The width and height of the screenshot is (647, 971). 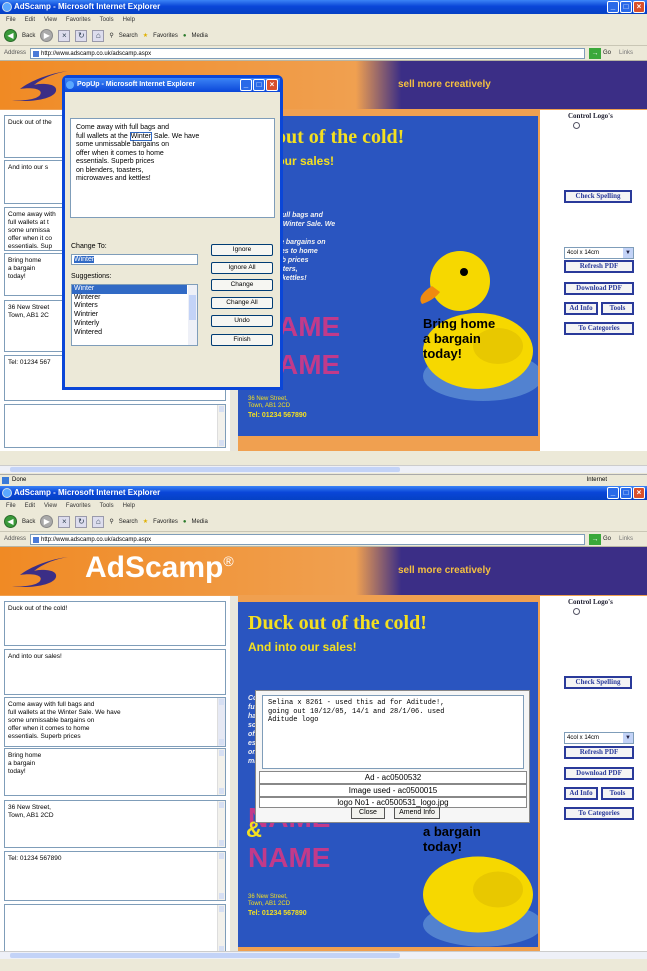 What do you see at coordinates (617, 793) in the screenshot?
I see `tools-button: Tools` at bounding box center [617, 793].